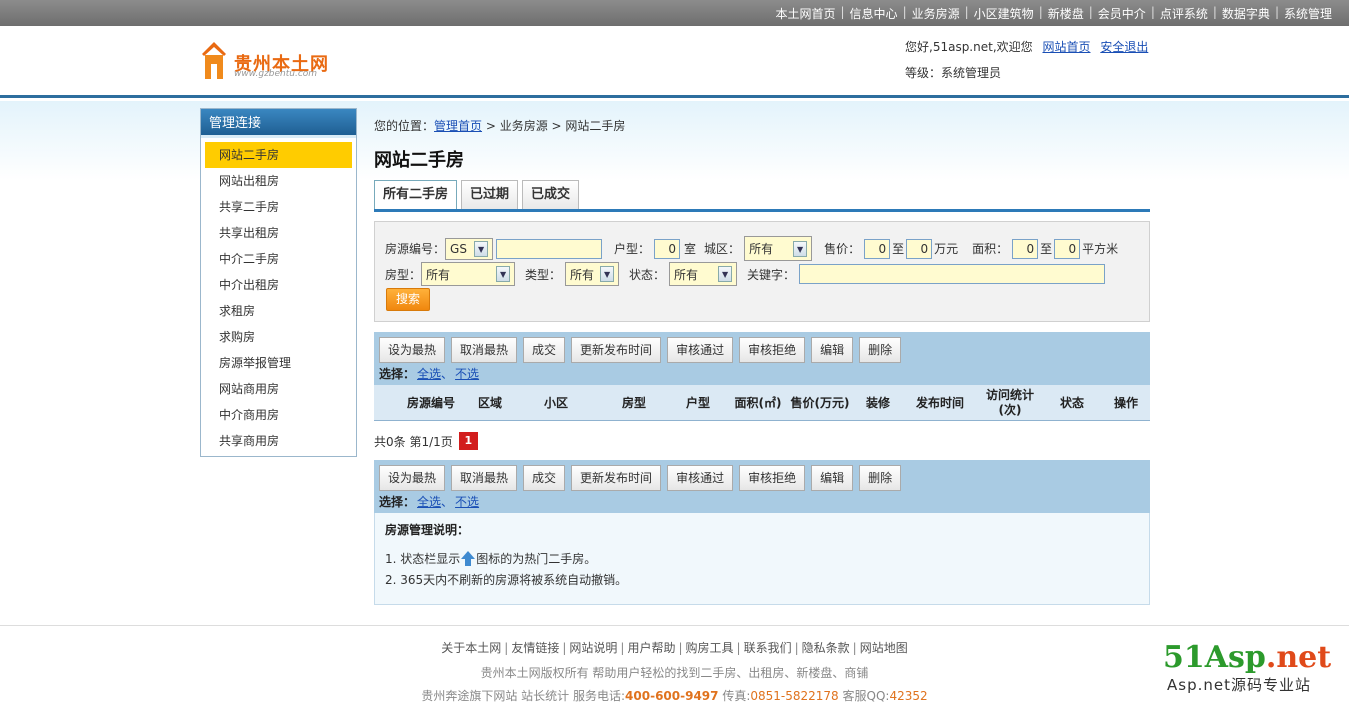 The image size is (1349, 707). Describe the element at coordinates (908, 696) in the screenshot. I see `qq-number: 42352` at that location.